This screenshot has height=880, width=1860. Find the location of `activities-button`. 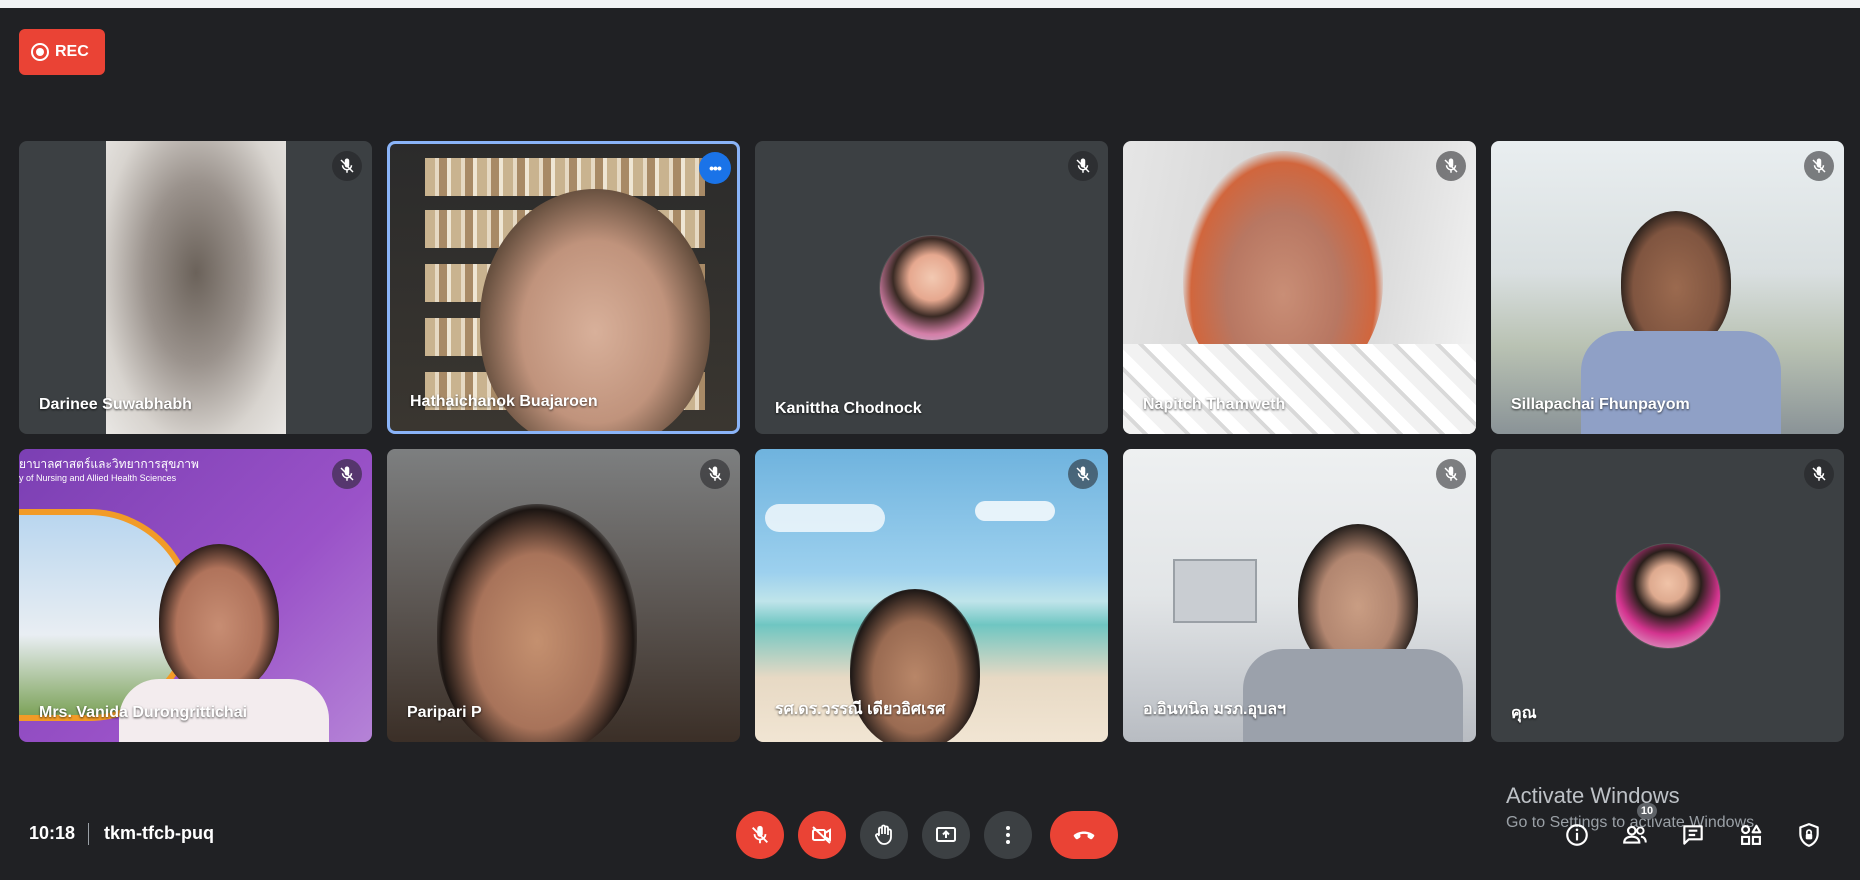

activities-button is located at coordinates (1751, 835).